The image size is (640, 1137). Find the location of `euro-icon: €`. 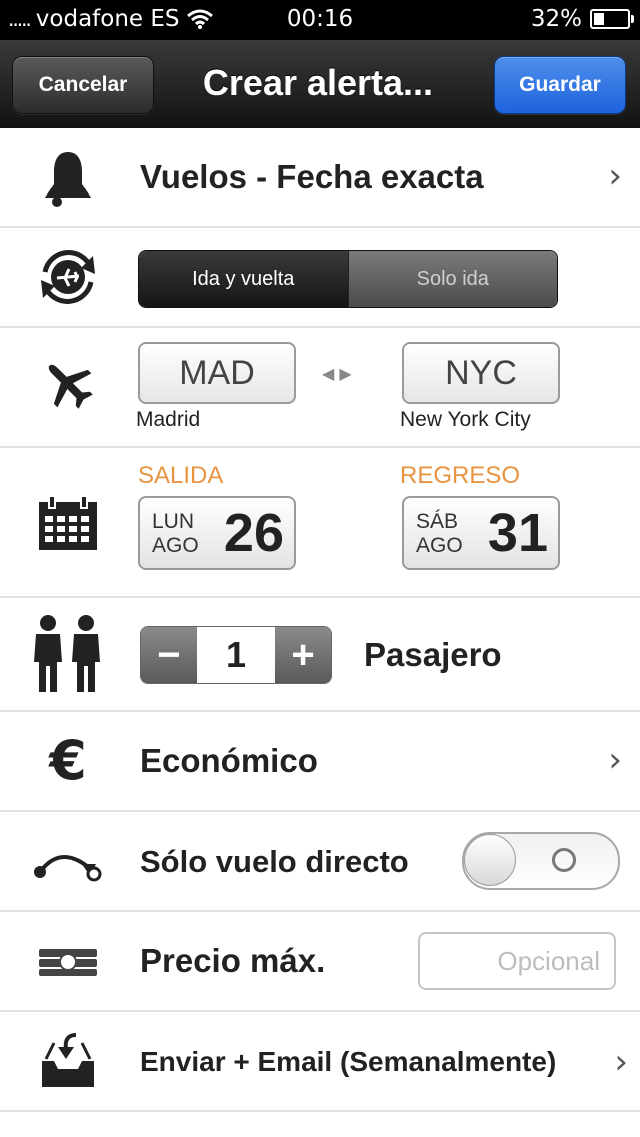

euro-icon: € is located at coordinates (68, 760).